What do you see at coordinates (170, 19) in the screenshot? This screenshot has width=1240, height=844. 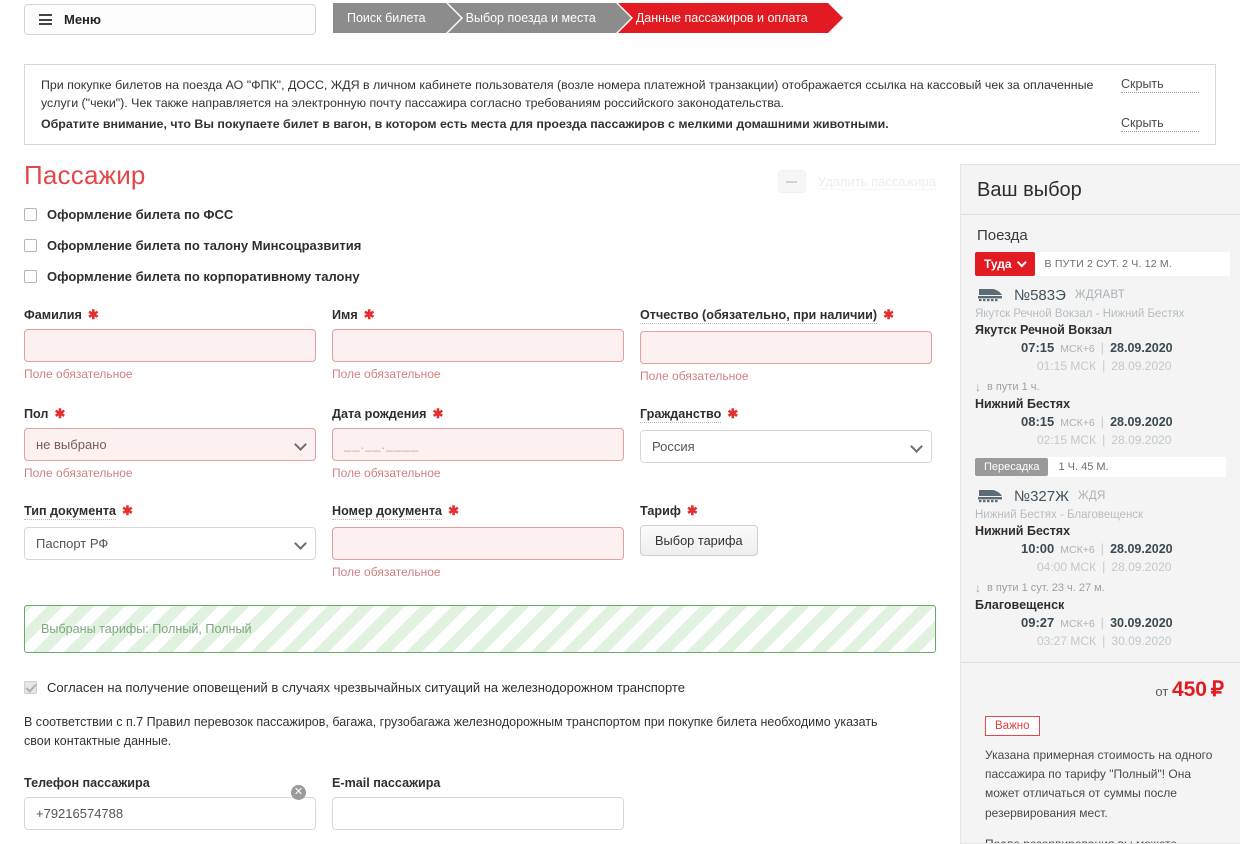 I see `menu-button: Меню` at bounding box center [170, 19].